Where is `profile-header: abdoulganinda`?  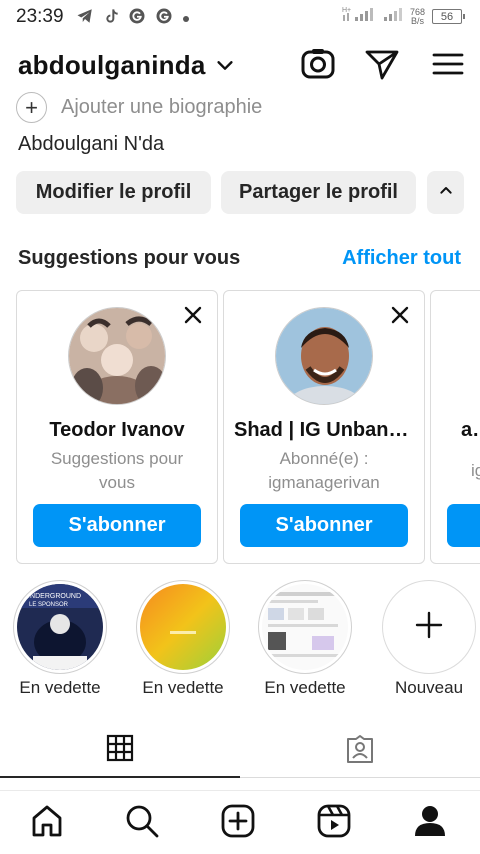 profile-header: abdoulganinda is located at coordinates (240, 65).